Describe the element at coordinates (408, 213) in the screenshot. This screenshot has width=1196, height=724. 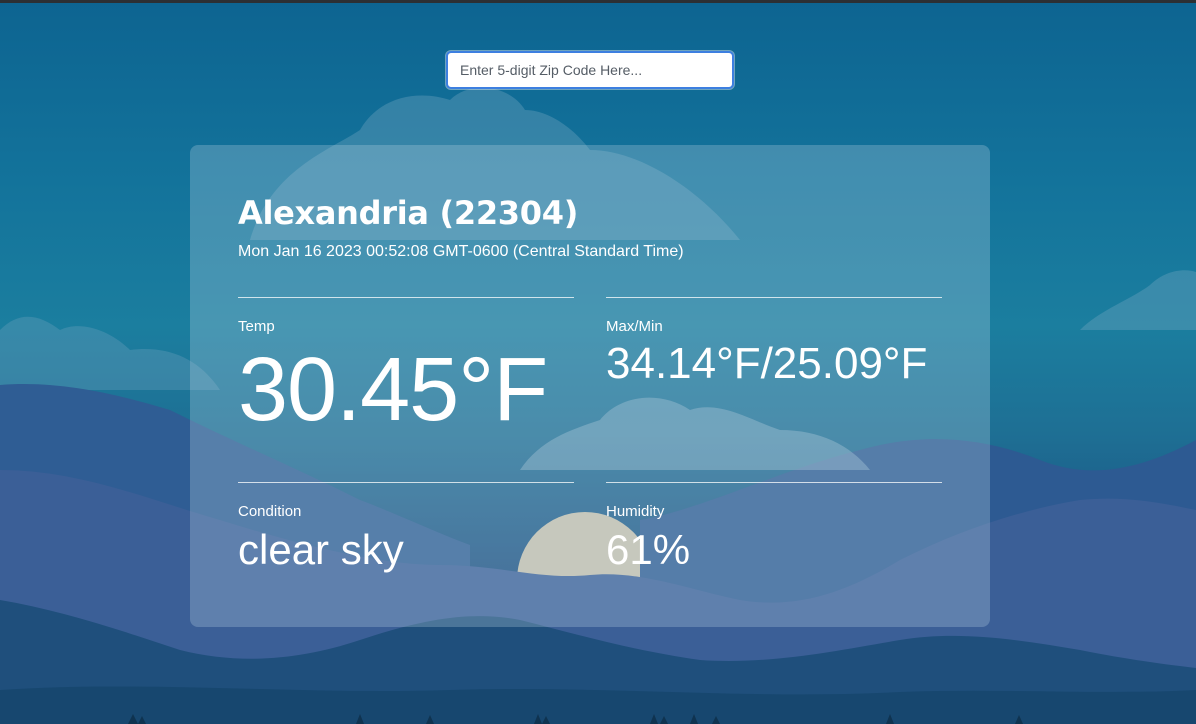
I see `location-title: Alexandria (22304)` at that location.